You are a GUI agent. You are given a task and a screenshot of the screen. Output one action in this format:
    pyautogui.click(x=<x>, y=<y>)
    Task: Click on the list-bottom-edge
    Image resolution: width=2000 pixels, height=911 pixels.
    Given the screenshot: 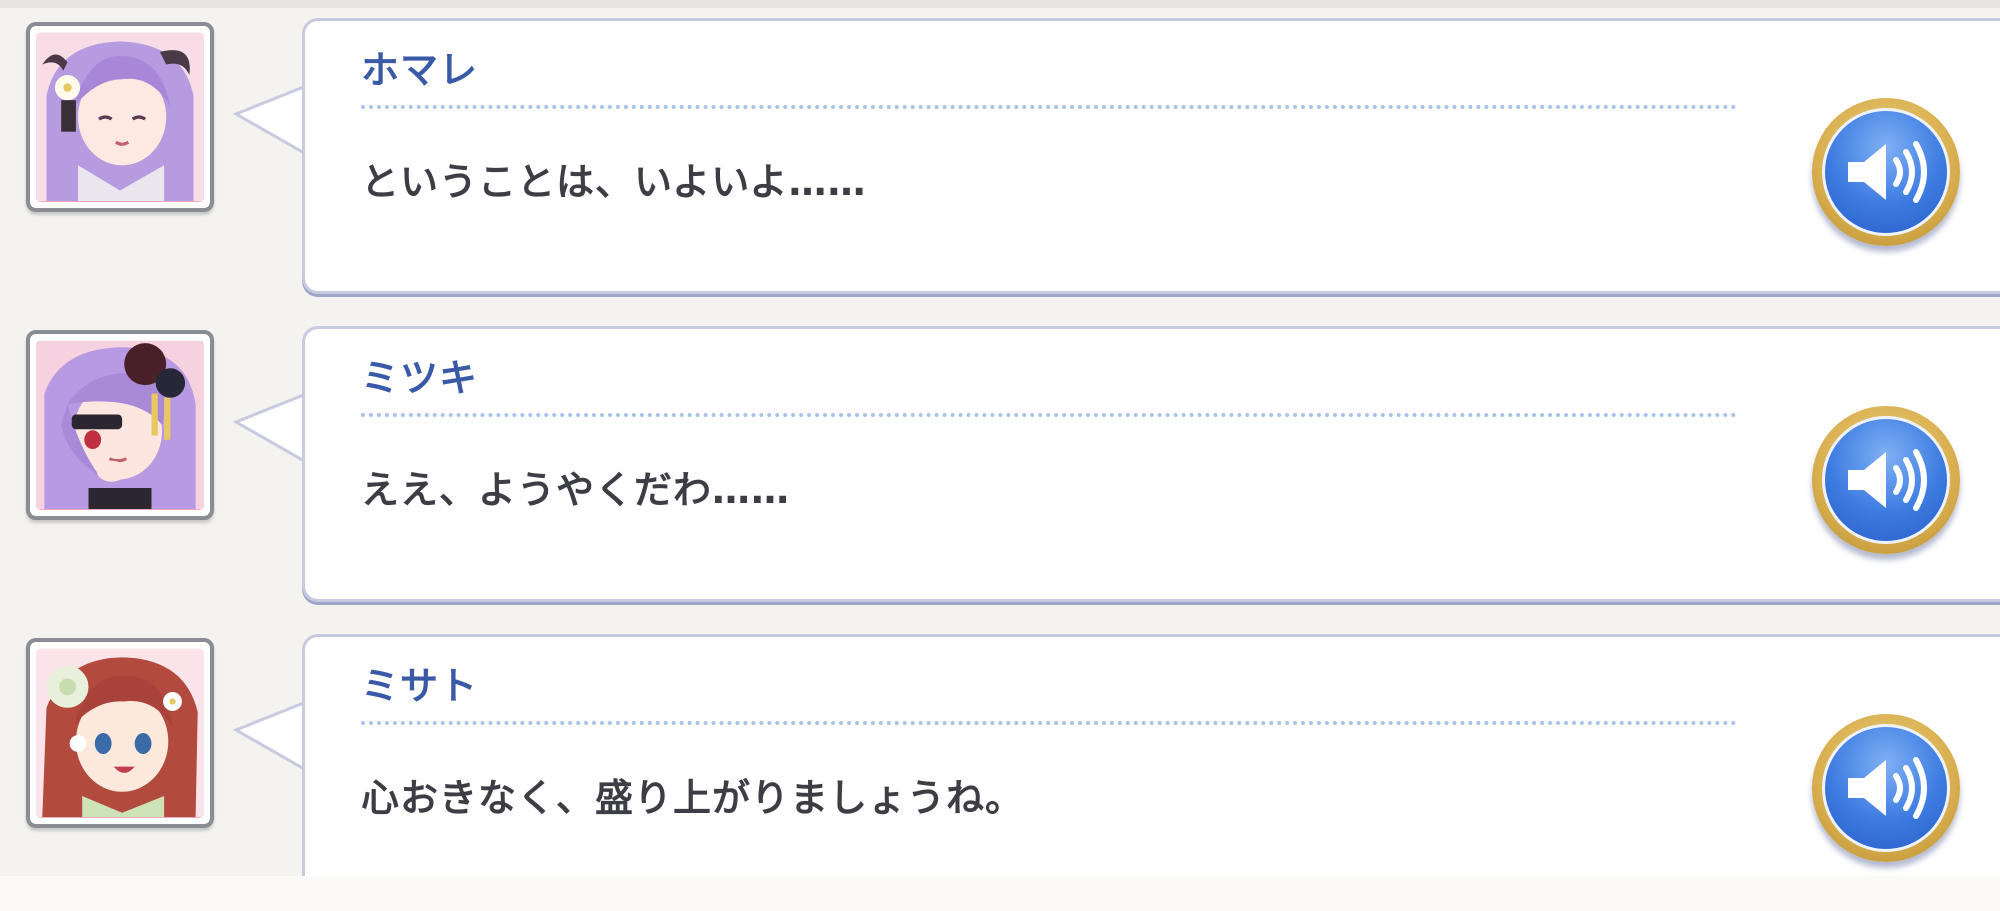 What is the action you would take?
    pyautogui.click(x=1000, y=893)
    